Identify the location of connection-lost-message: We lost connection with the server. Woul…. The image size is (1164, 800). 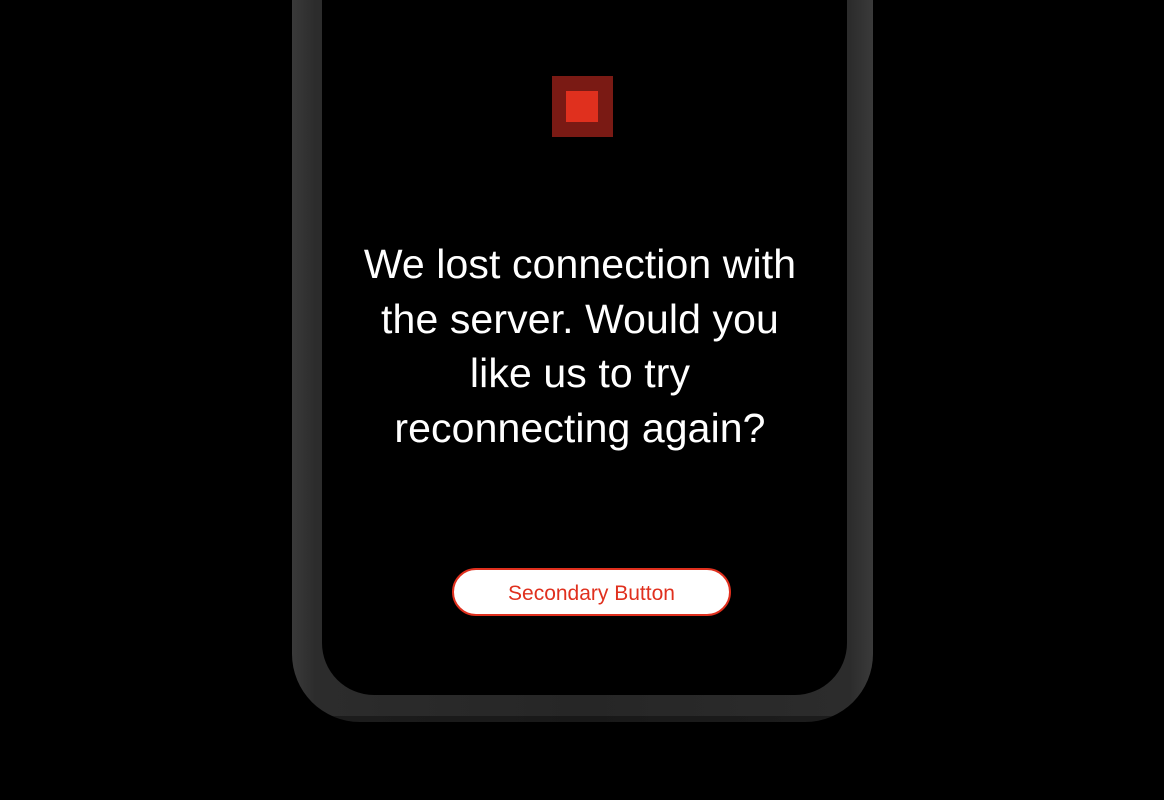
(580, 346).